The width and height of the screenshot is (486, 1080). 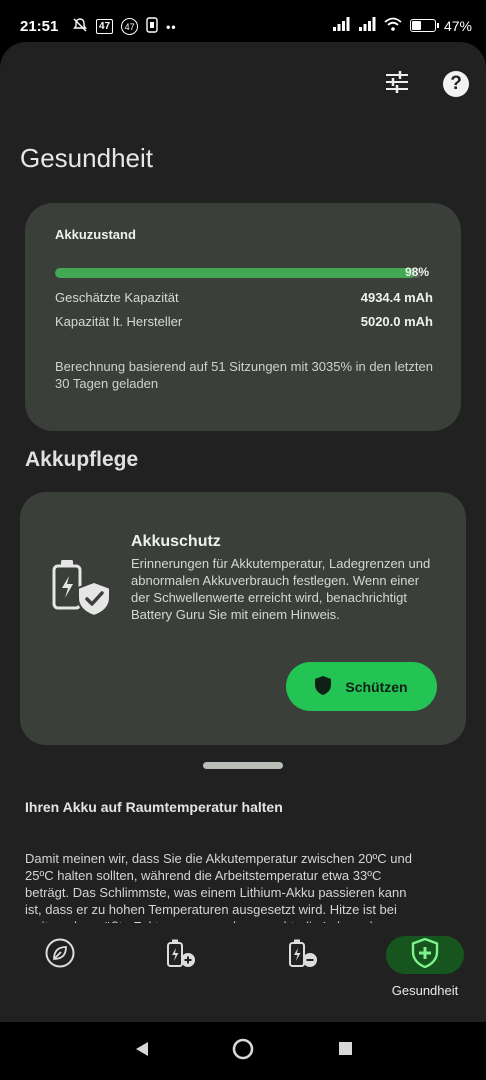 I want to click on system-home-button, so click(x=243, y=1051).